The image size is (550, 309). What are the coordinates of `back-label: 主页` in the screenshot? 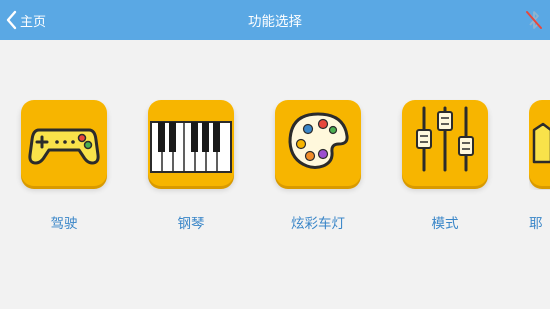 It's located at (33, 22).